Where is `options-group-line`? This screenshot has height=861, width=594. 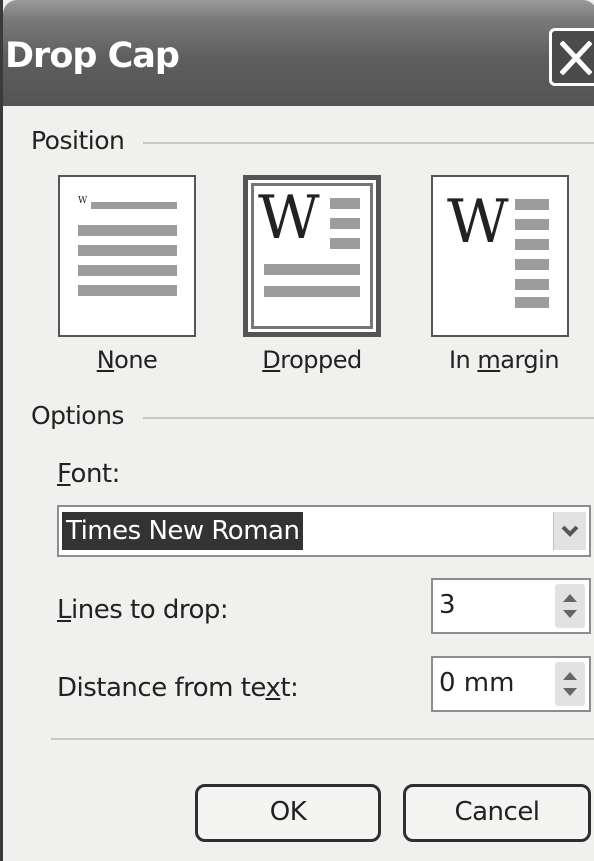 options-group-line is located at coordinates (368, 418).